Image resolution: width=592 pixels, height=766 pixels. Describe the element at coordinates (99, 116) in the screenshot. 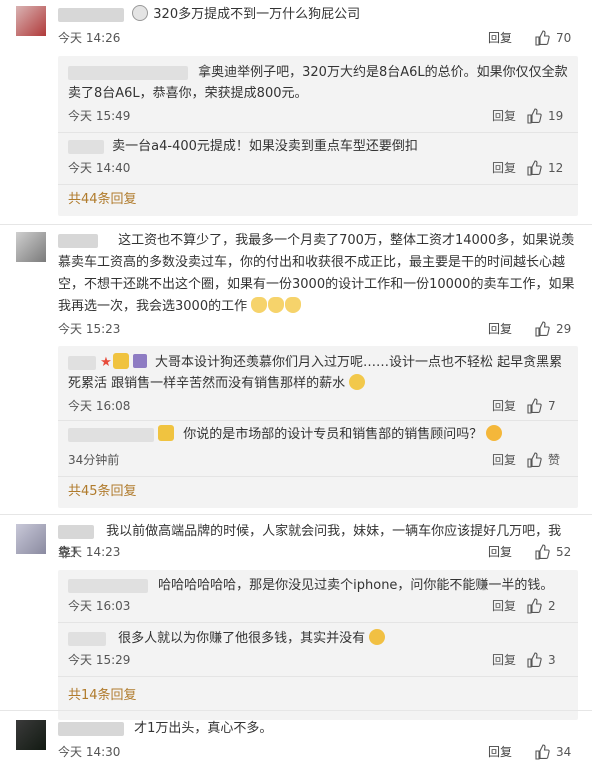

I see `timestamp: 今天 15:49` at that location.